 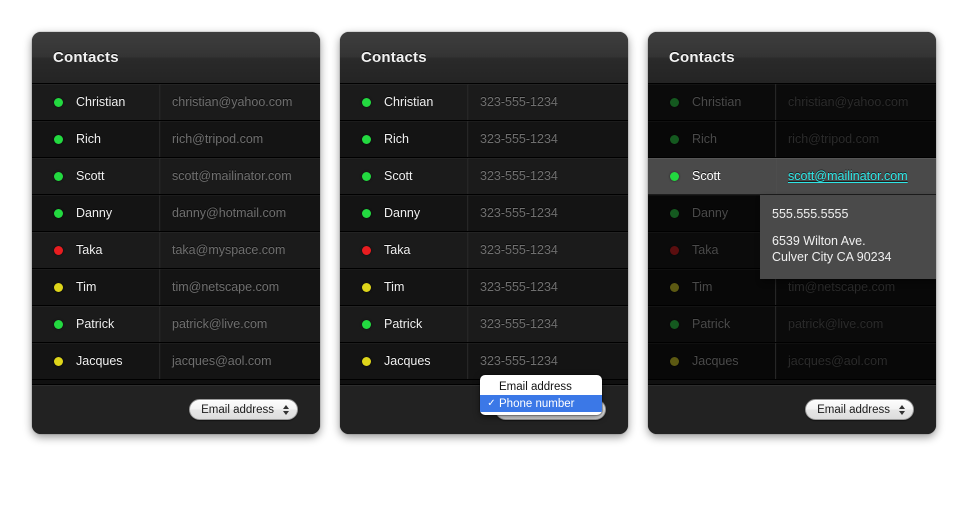 What do you see at coordinates (706, 176) in the screenshot?
I see `contact-name: Scott` at bounding box center [706, 176].